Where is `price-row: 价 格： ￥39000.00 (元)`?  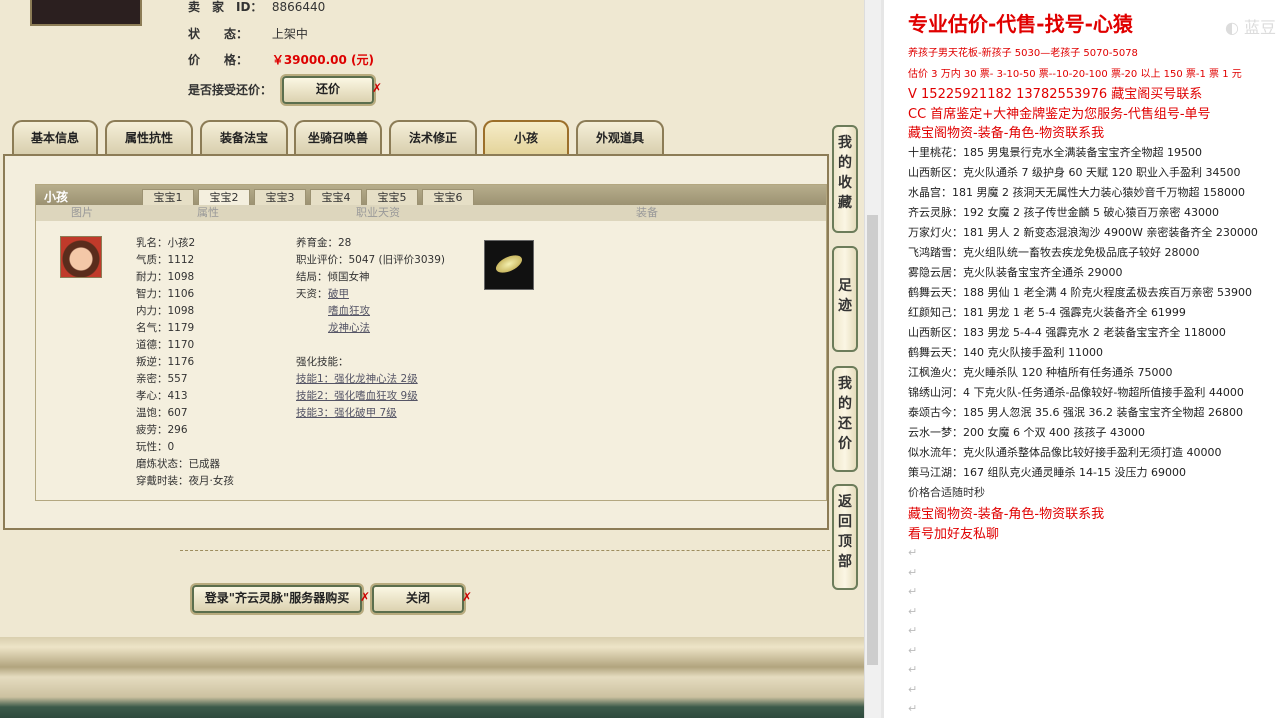 price-row: 价 格： ￥39000.00 (元) is located at coordinates (281, 59).